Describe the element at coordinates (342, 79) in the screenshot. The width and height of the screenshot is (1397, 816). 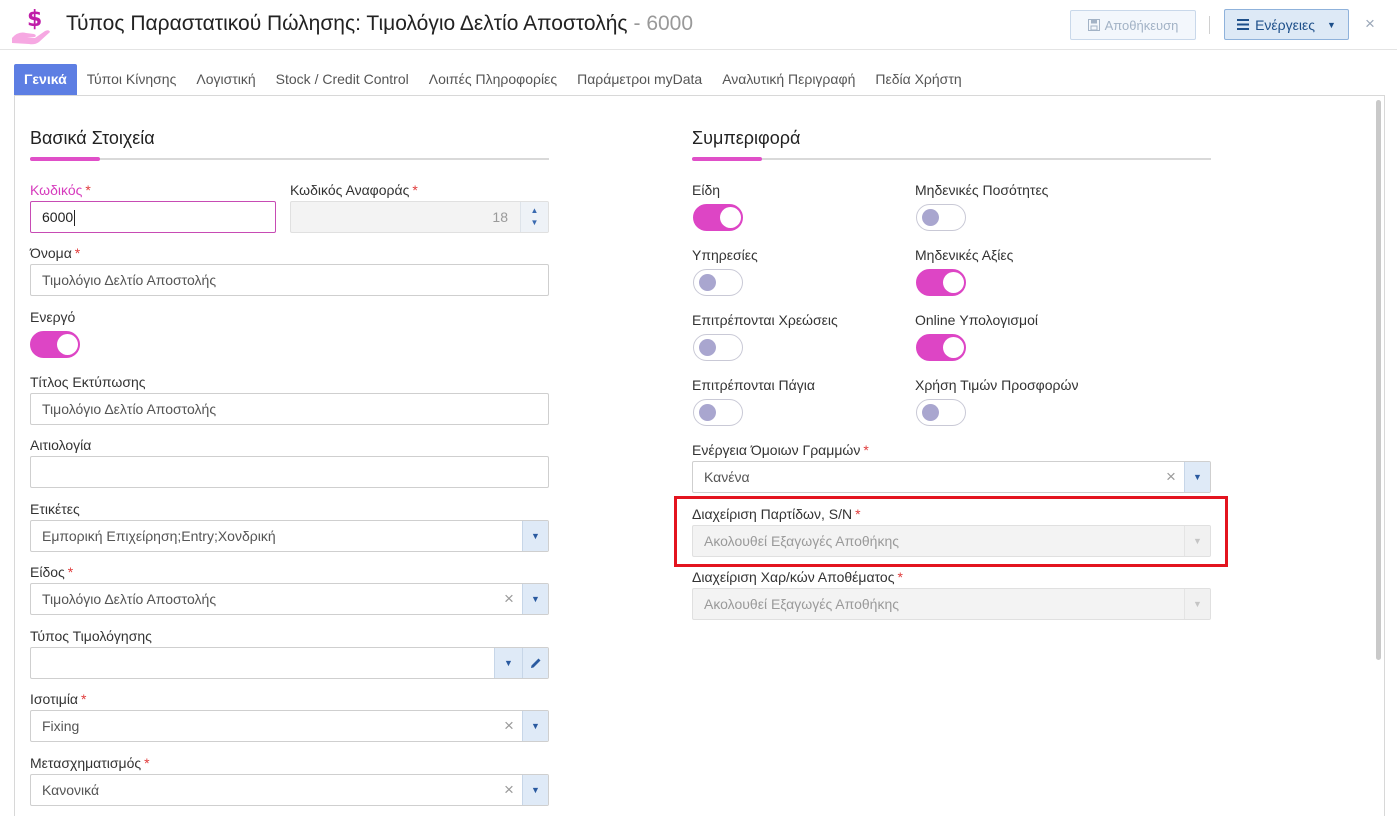
I see `tab-stock-credit-control: Stock / Credit Control` at that location.